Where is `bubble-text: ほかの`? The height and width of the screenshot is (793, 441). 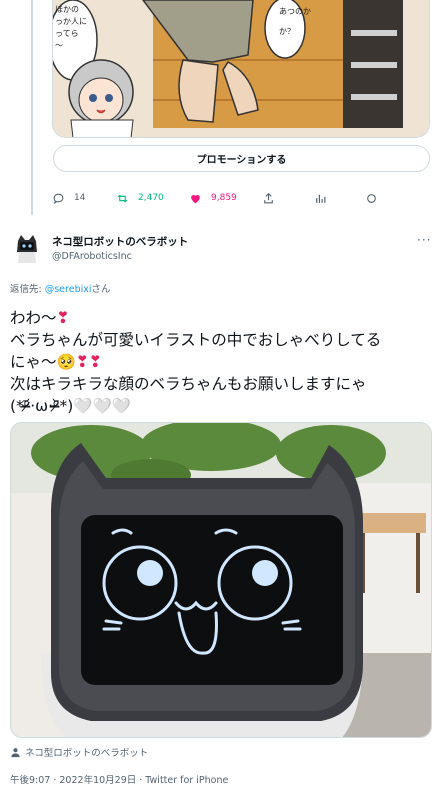 bubble-text: ほかの is located at coordinates (67, 9).